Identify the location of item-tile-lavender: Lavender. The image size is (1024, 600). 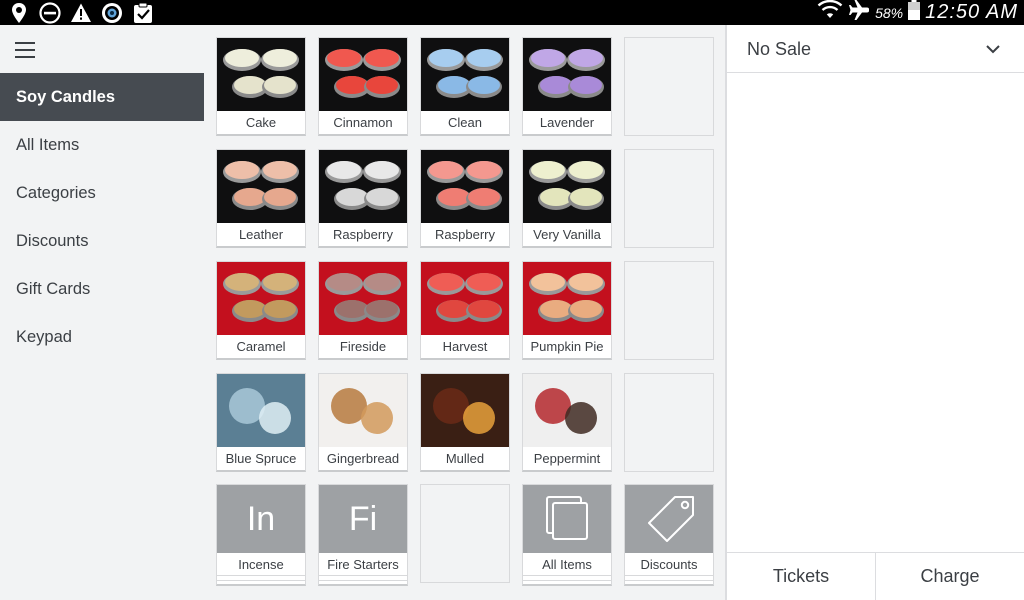
(567, 86).